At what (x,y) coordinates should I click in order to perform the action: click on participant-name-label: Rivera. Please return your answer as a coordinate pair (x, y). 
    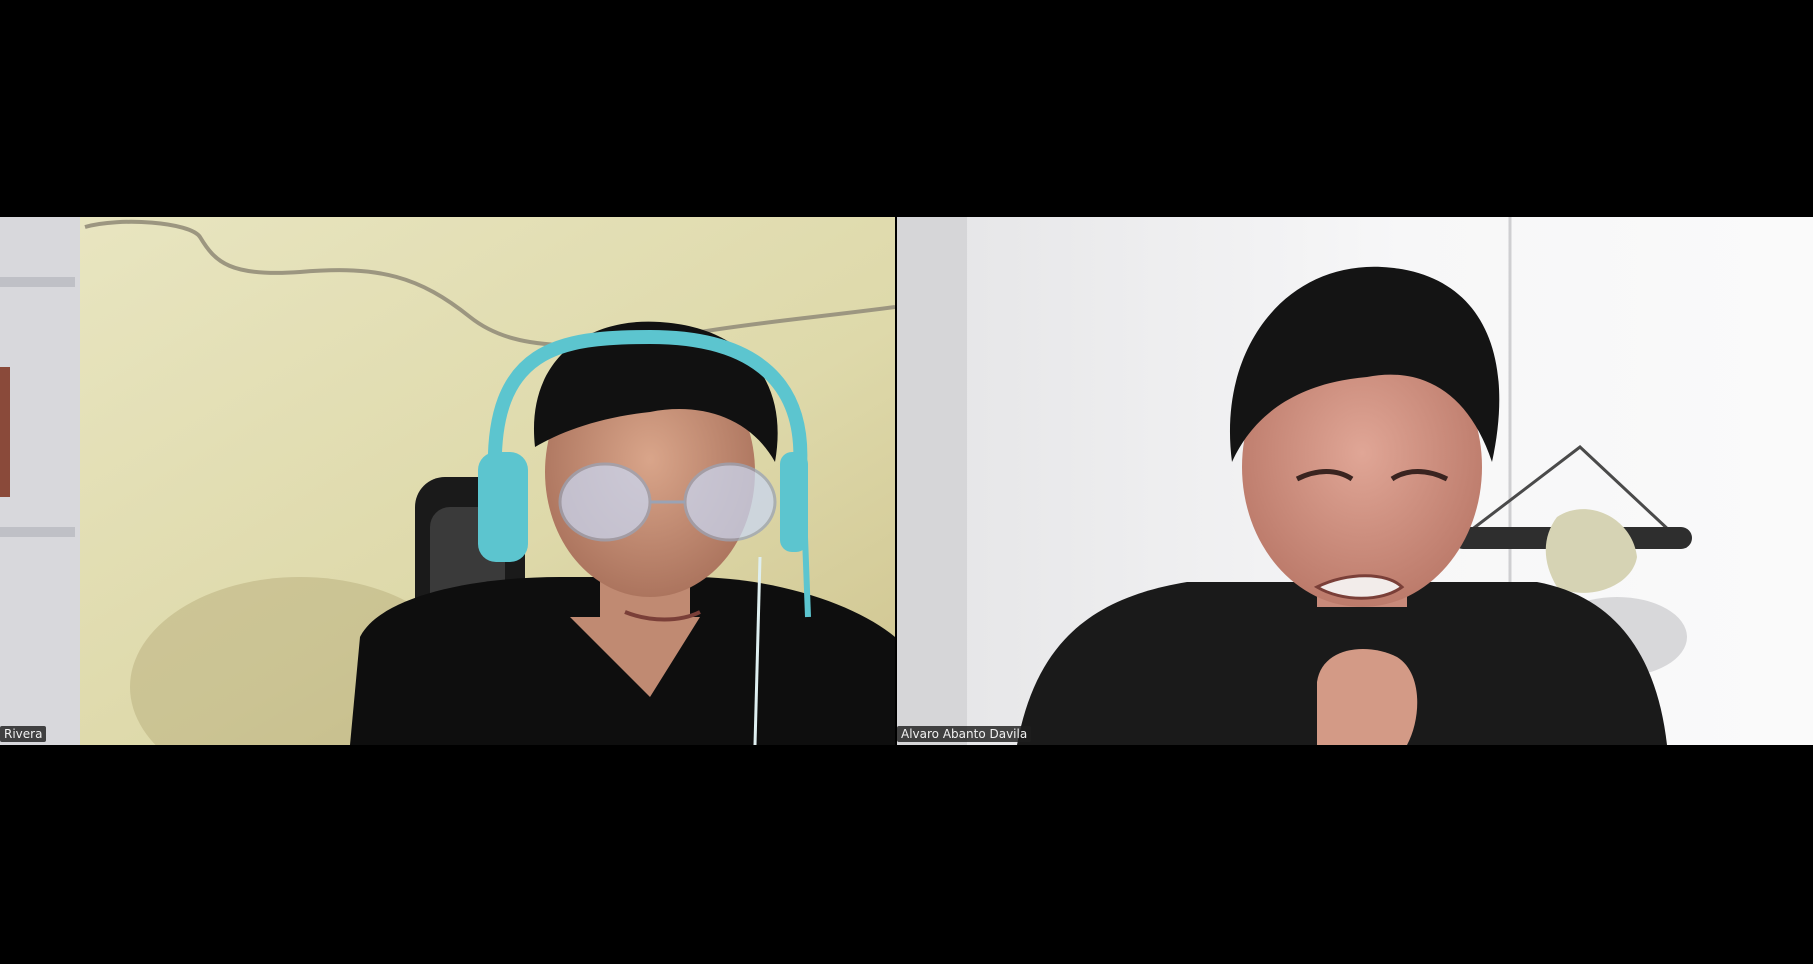
    Looking at the image, I should click on (23, 734).